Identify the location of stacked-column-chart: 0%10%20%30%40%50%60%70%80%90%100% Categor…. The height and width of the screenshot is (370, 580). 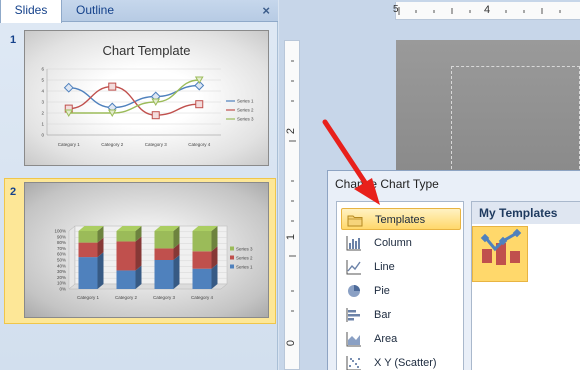
(153, 262).